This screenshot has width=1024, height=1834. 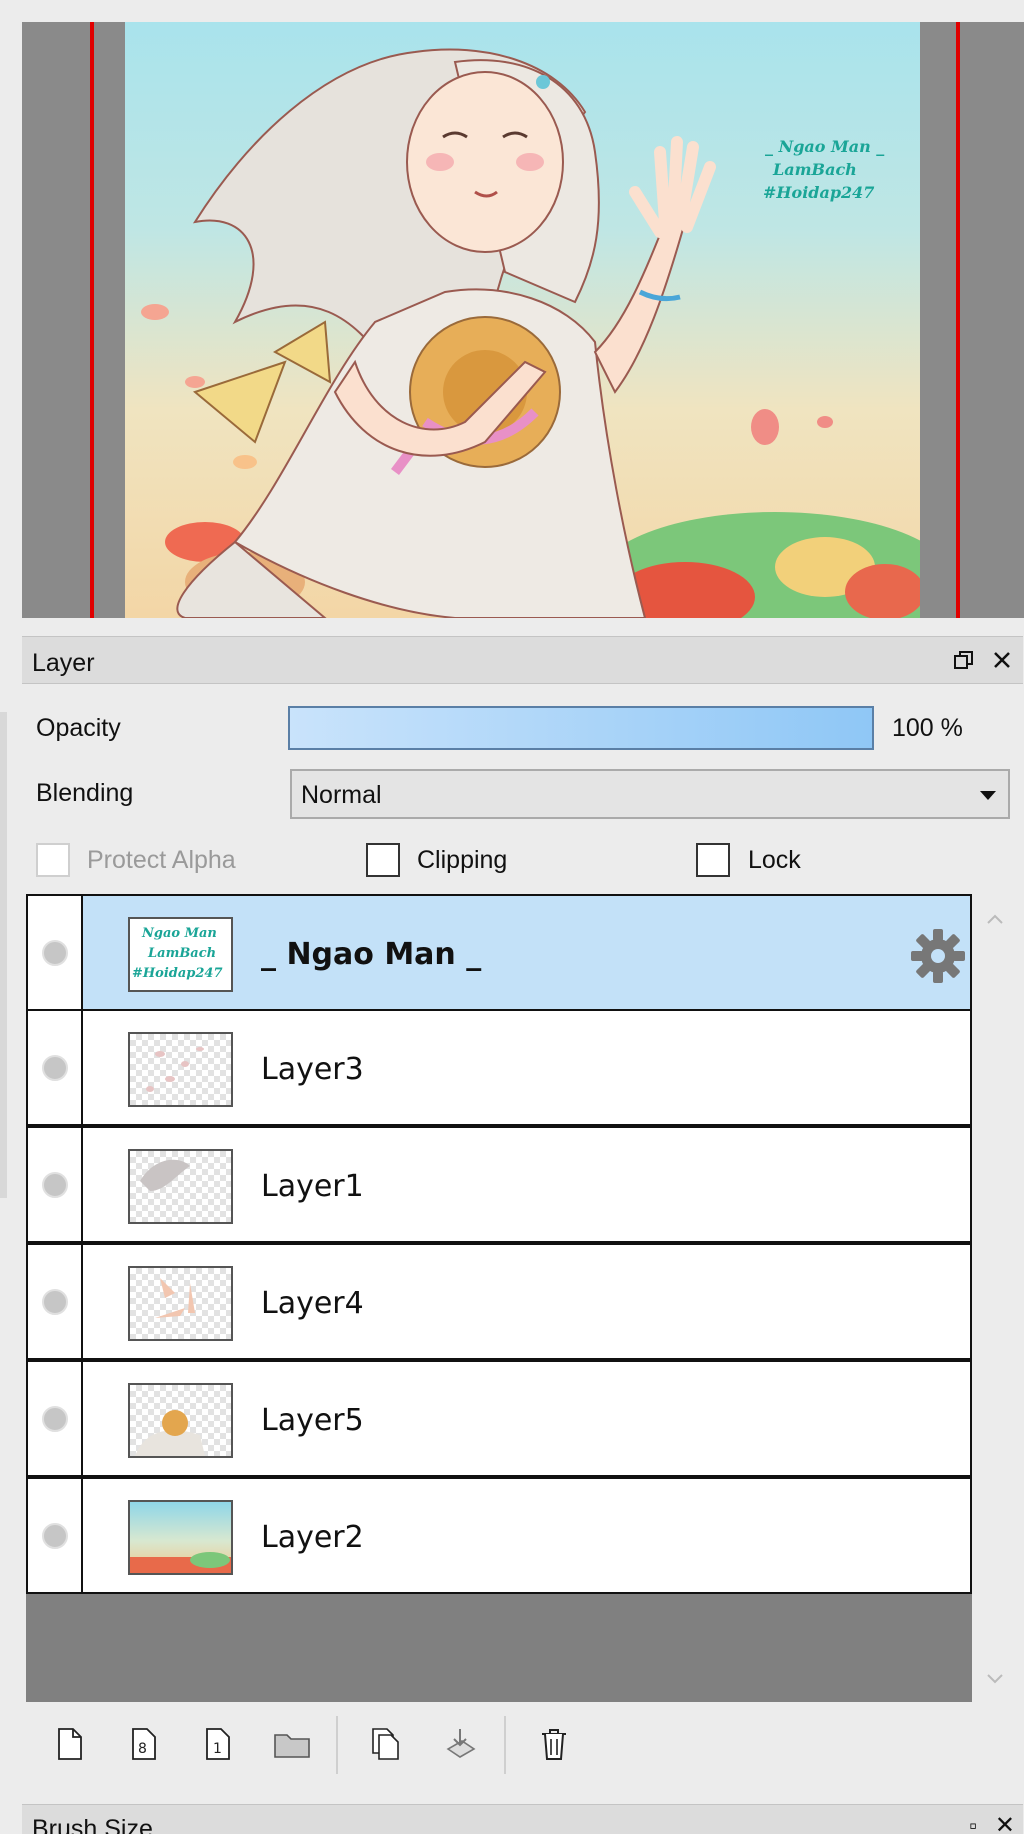 I want to click on layer-name: Layer1, so click(x=312, y=1186).